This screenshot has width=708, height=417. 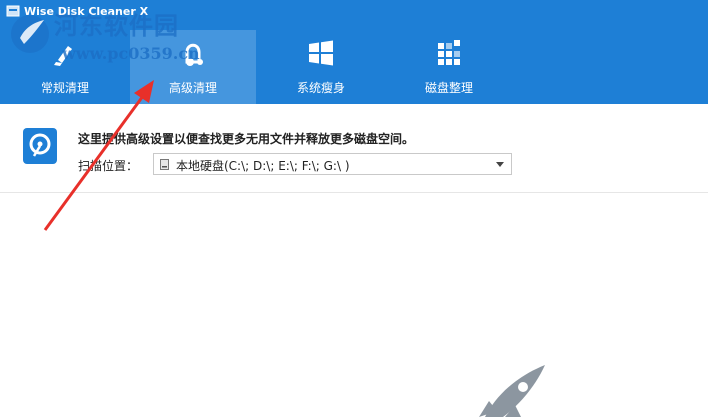 I want to click on scan-location-label: 扫描位置：, so click(x=108, y=166).